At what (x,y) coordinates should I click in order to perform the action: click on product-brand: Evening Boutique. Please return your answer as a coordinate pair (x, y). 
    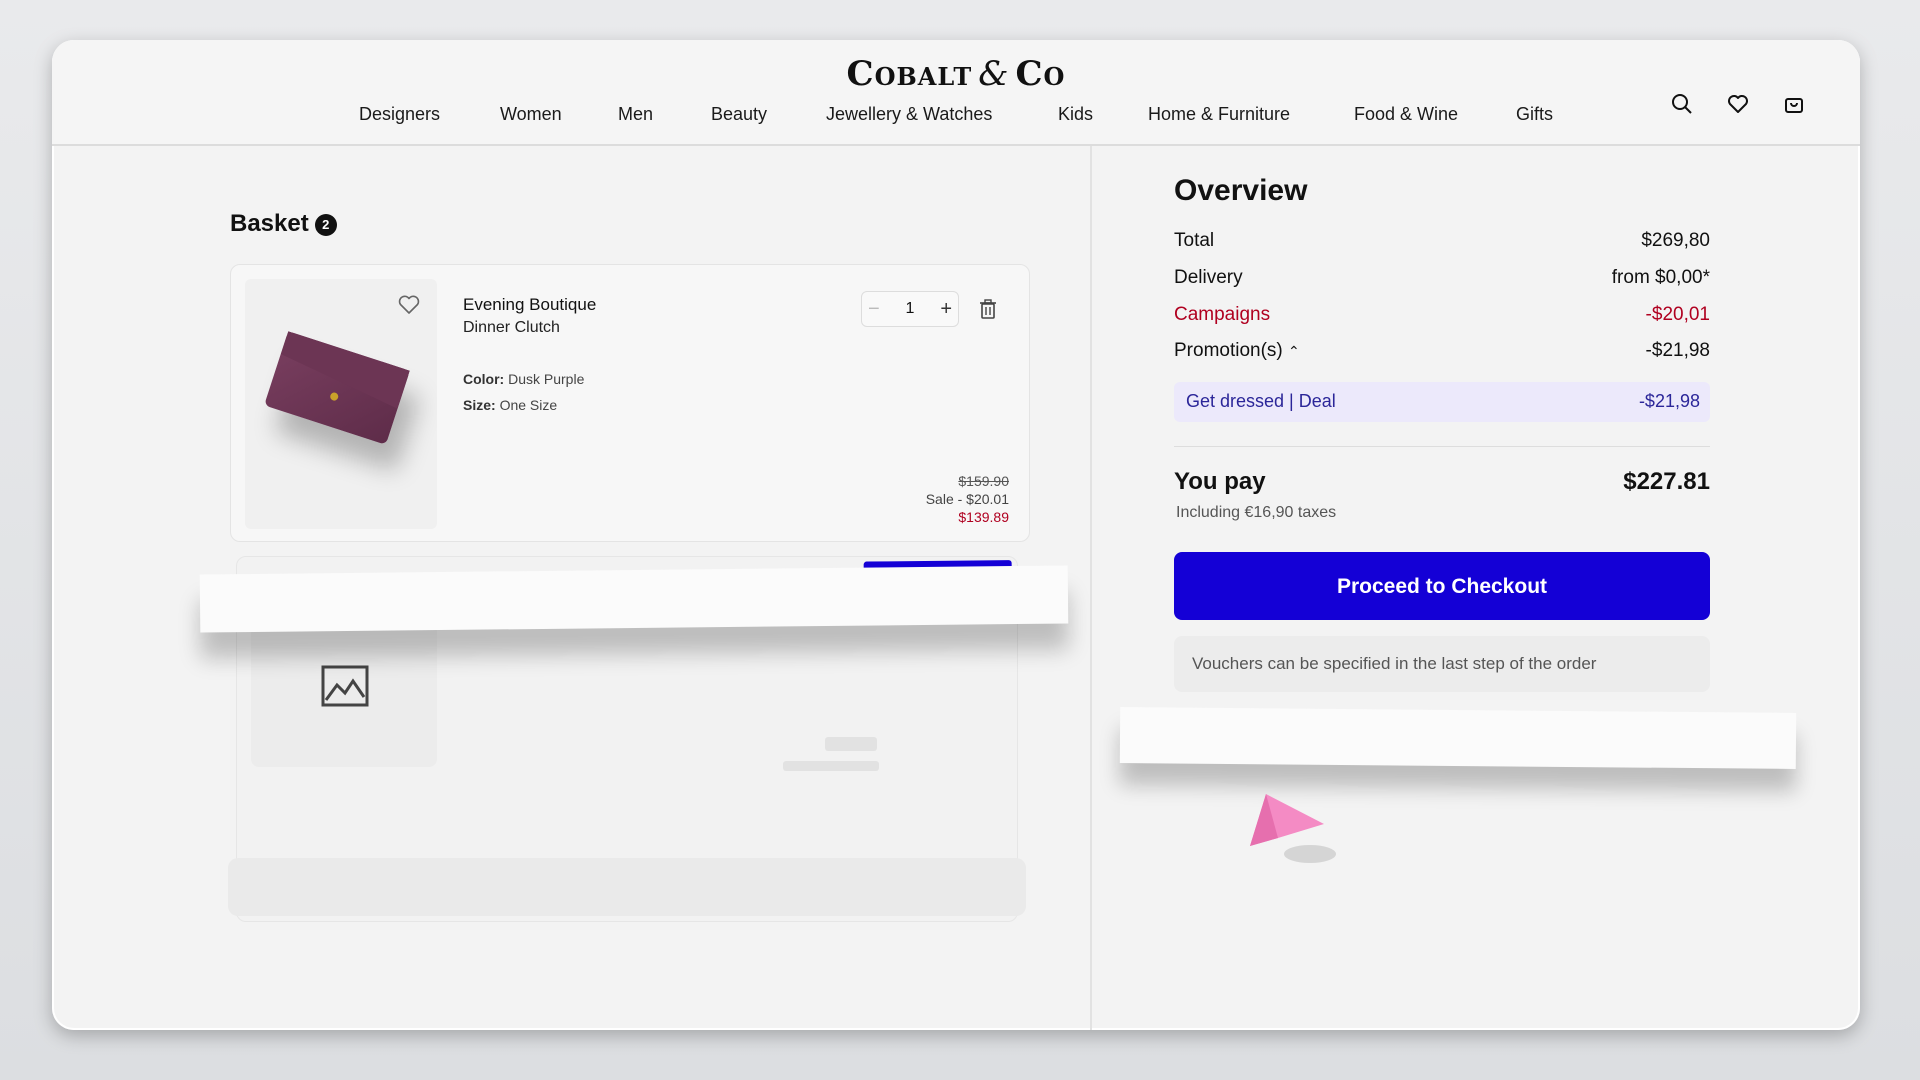
    Looking at the image, I should click on (529, 305).